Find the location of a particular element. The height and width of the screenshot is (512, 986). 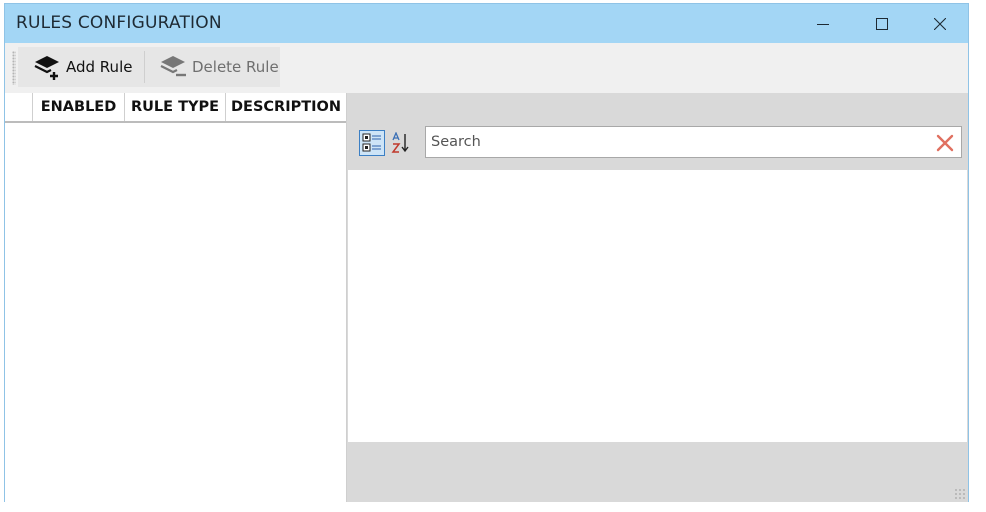

categorized-icon is located at coordinates (371, 142).